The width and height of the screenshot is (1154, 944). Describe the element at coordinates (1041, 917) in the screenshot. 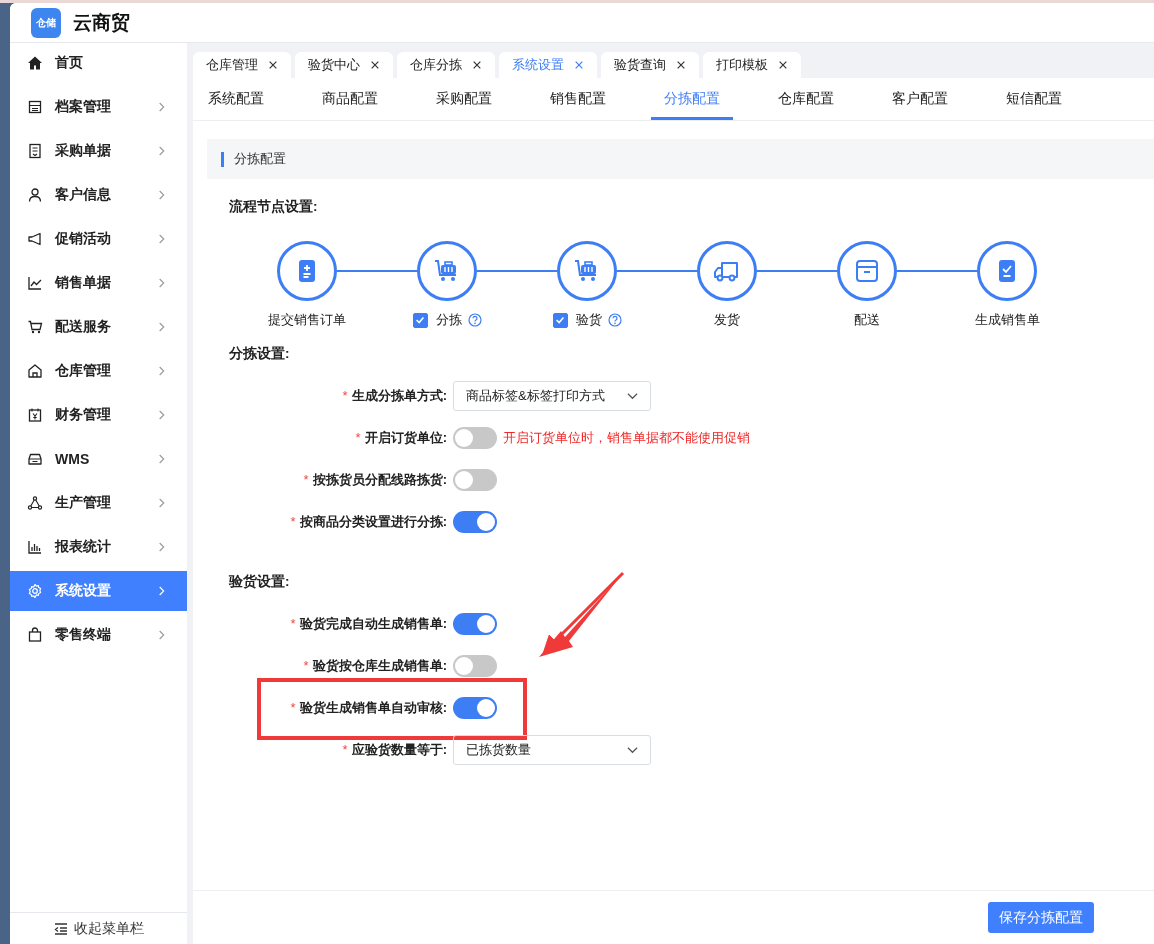

I see `save-button: 保存分拣配置` at that location.